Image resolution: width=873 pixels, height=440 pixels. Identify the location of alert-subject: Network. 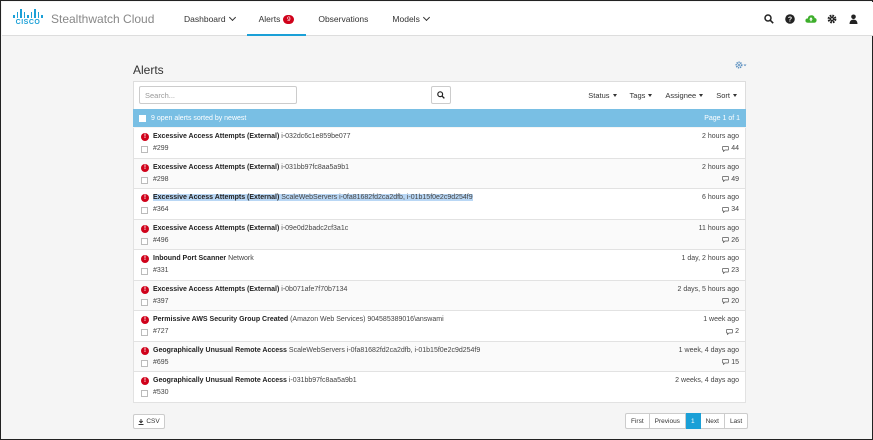
(241, 258).